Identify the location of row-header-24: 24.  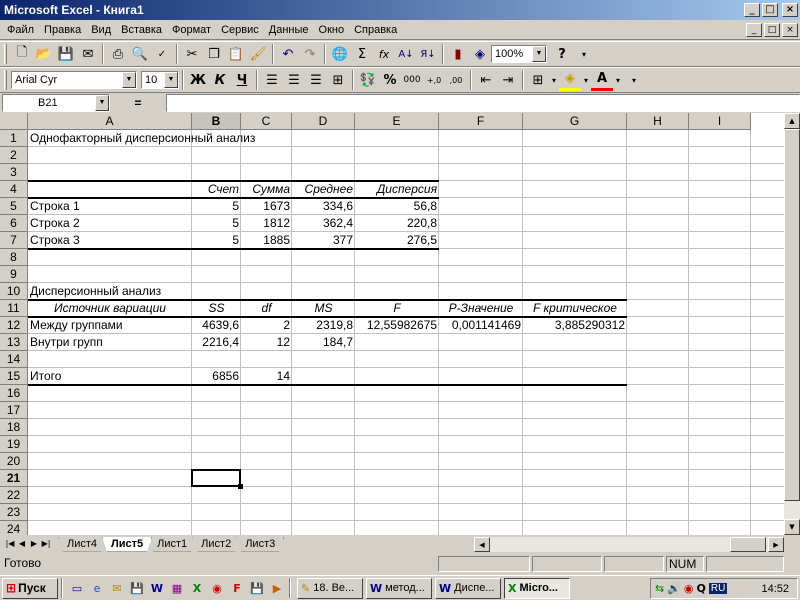
(14, 528).